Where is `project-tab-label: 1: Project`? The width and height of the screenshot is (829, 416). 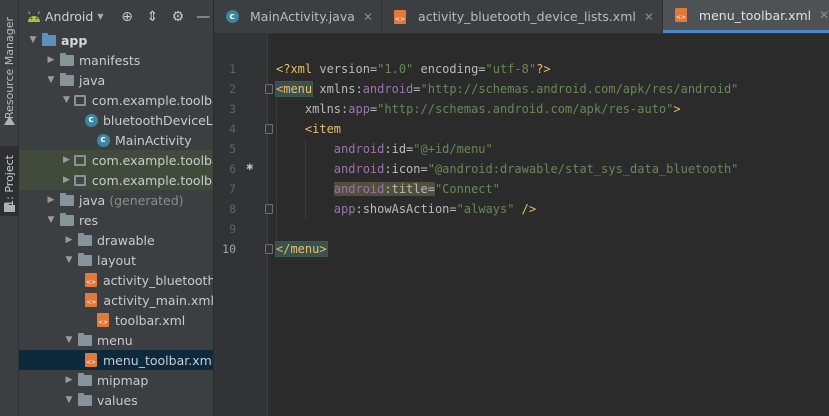
project-tab-label: 1: Project is located at coordinates (9, 181).